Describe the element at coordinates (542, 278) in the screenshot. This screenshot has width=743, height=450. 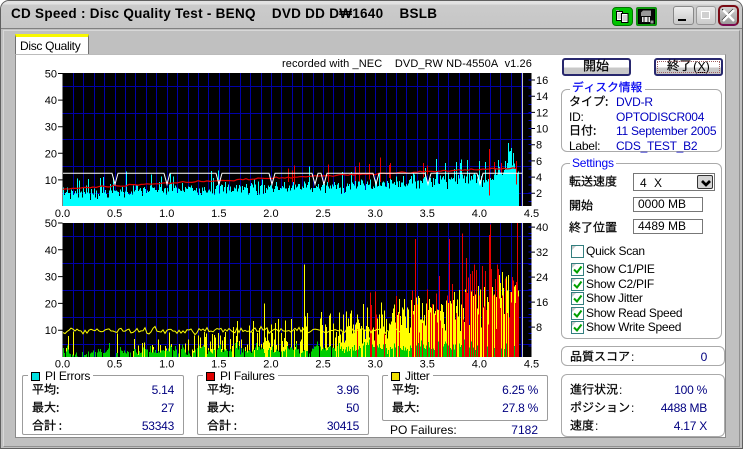
I see `svg-text: 24` at that location.